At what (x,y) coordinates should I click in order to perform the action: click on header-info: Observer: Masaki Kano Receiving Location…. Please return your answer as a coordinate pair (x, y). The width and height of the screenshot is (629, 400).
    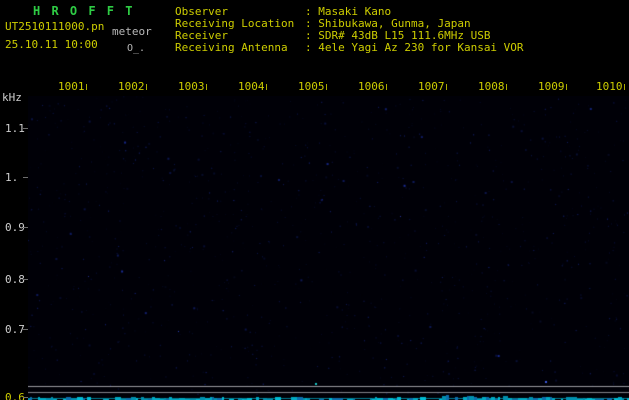
    Looking at the image, I should click on (349, 29).